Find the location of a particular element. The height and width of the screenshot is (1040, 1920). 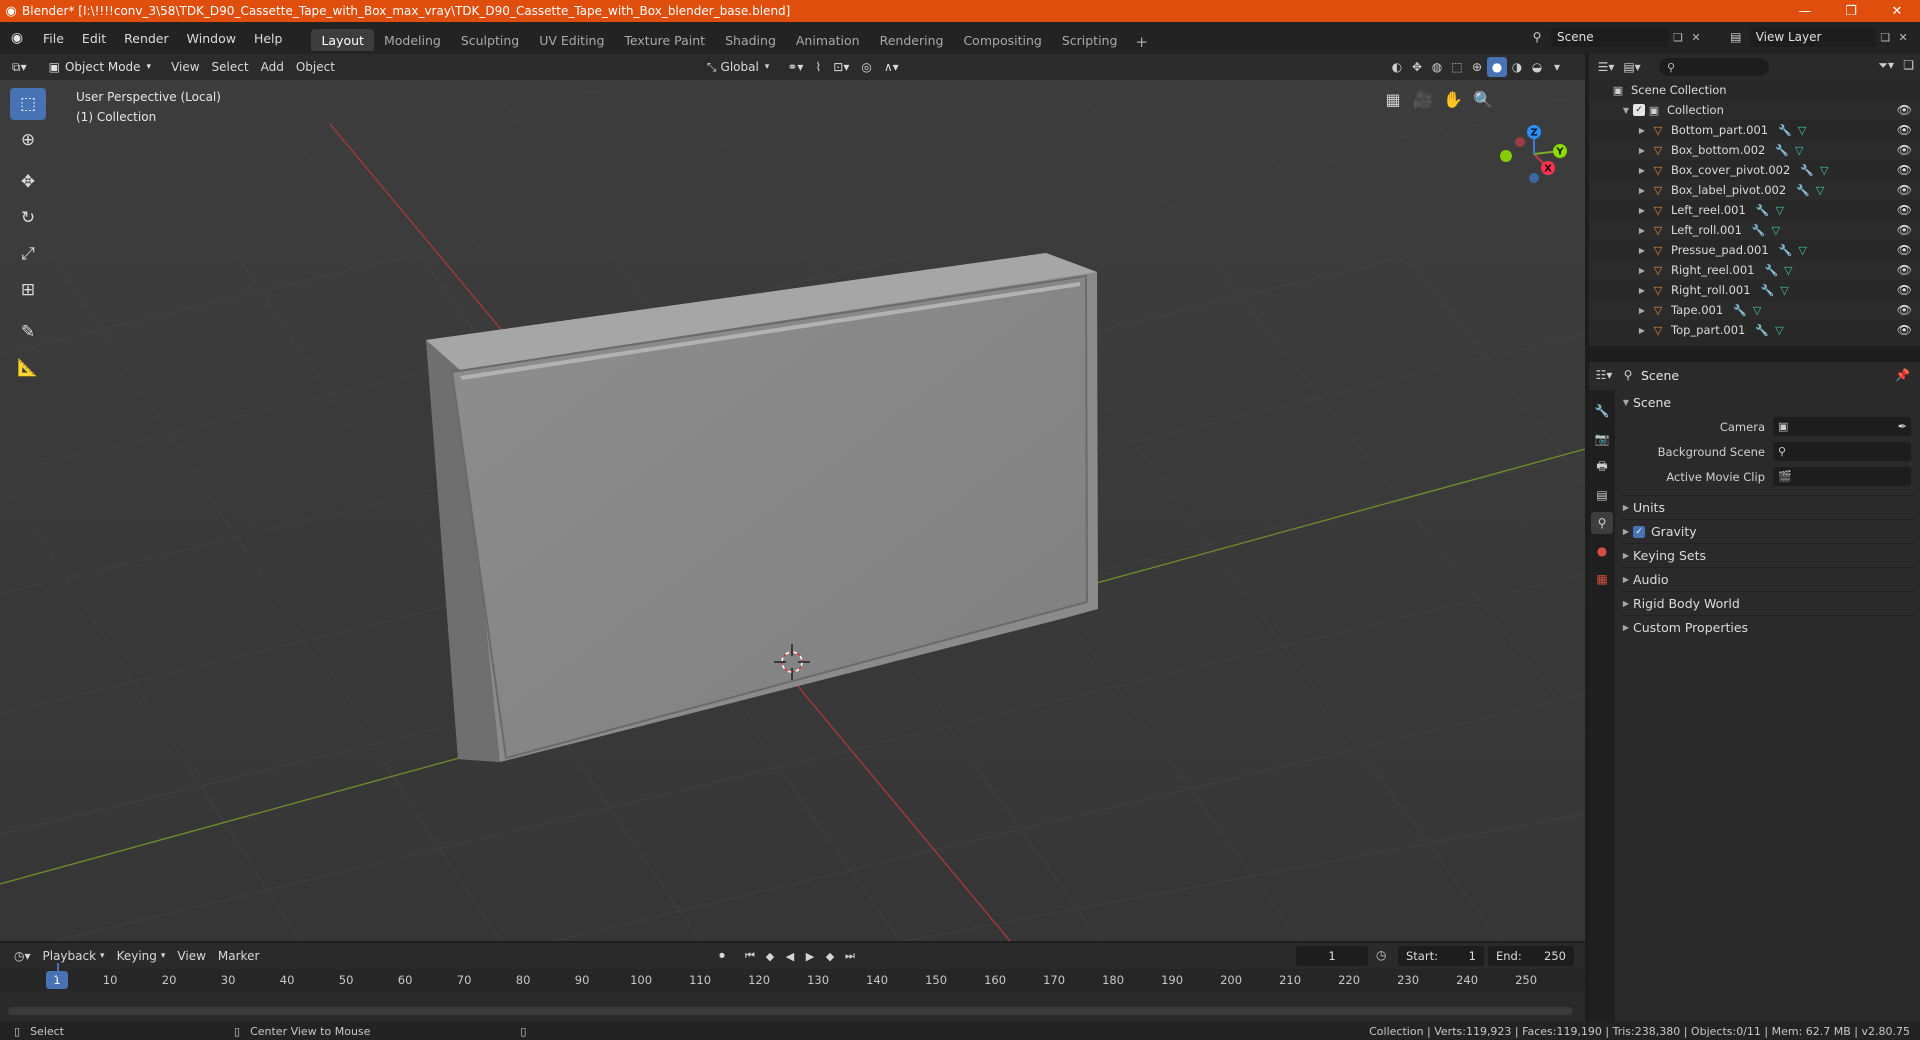

measure-tool-icon: 📐 is located at coordinates (28, 368).